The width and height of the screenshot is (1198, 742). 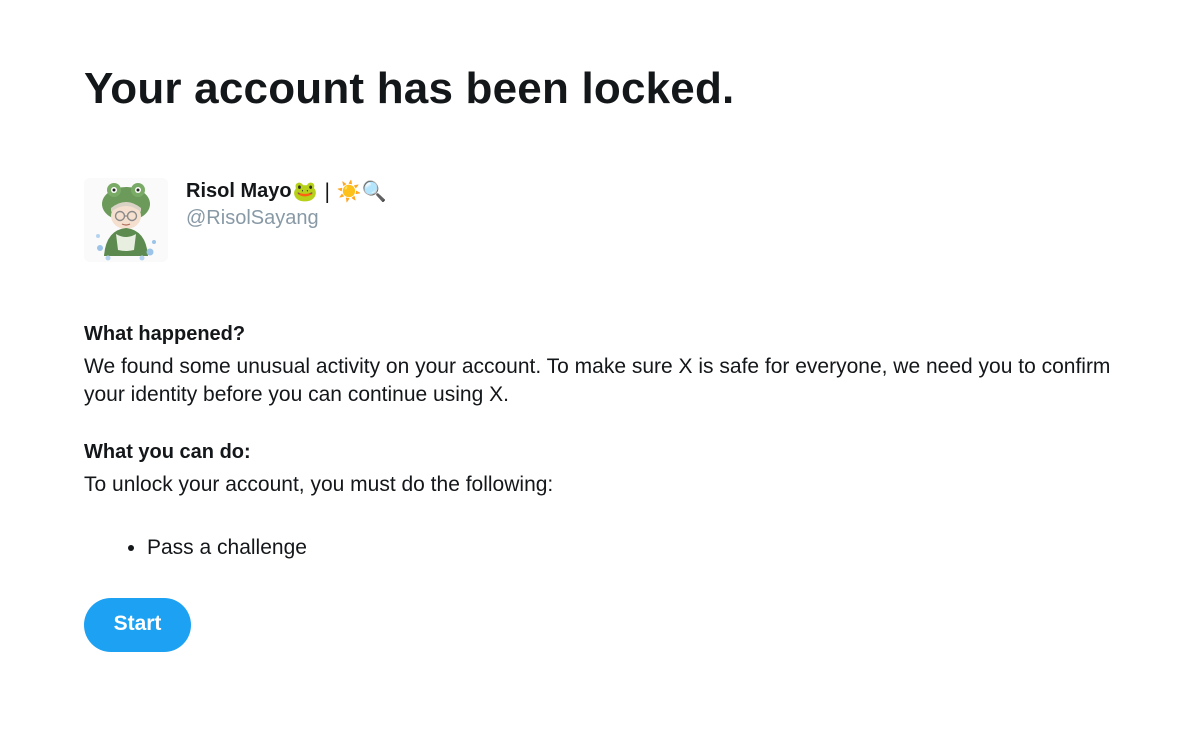 What do you see at coordinates (167, 452) in the screenshot?
I see `what-you-can-do-heading: What you can do:` at bounding box center [167, 452].